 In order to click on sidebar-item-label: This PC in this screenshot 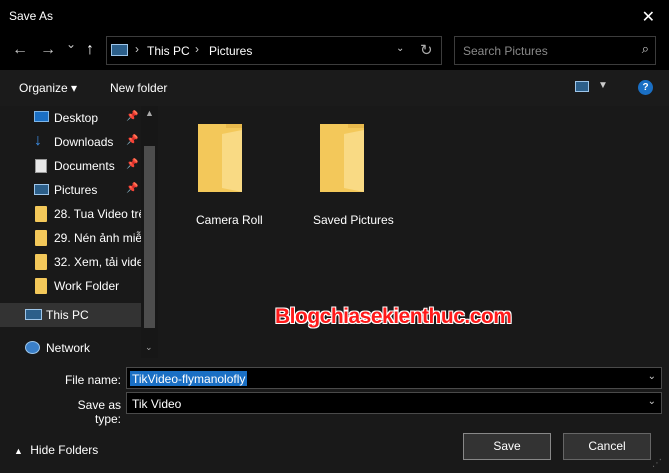, I will do `click(67, 315)`.